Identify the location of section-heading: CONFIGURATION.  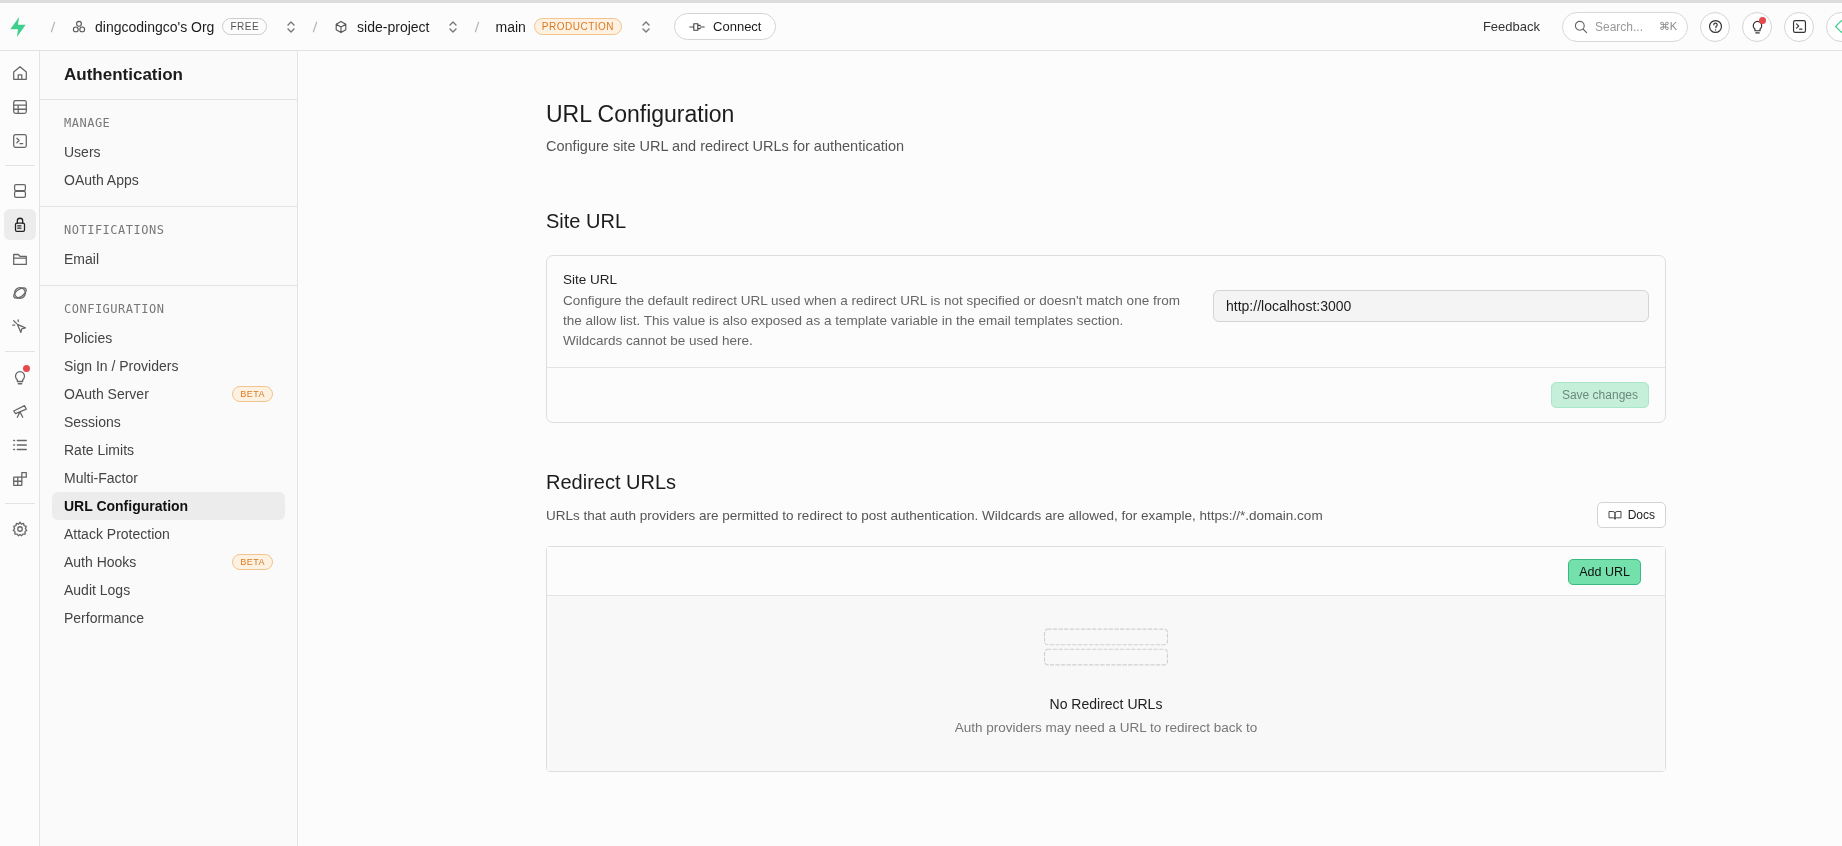
(114, 310).